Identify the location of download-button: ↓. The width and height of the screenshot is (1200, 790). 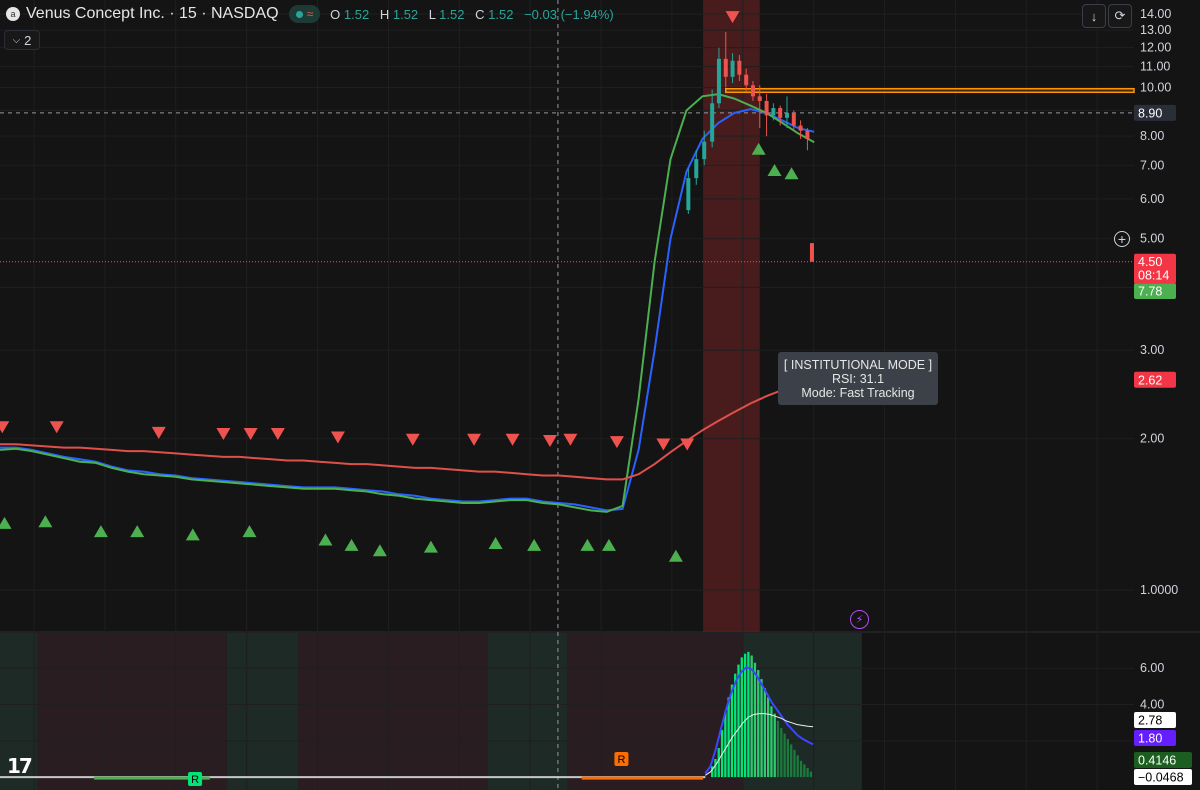
(1094, 16).